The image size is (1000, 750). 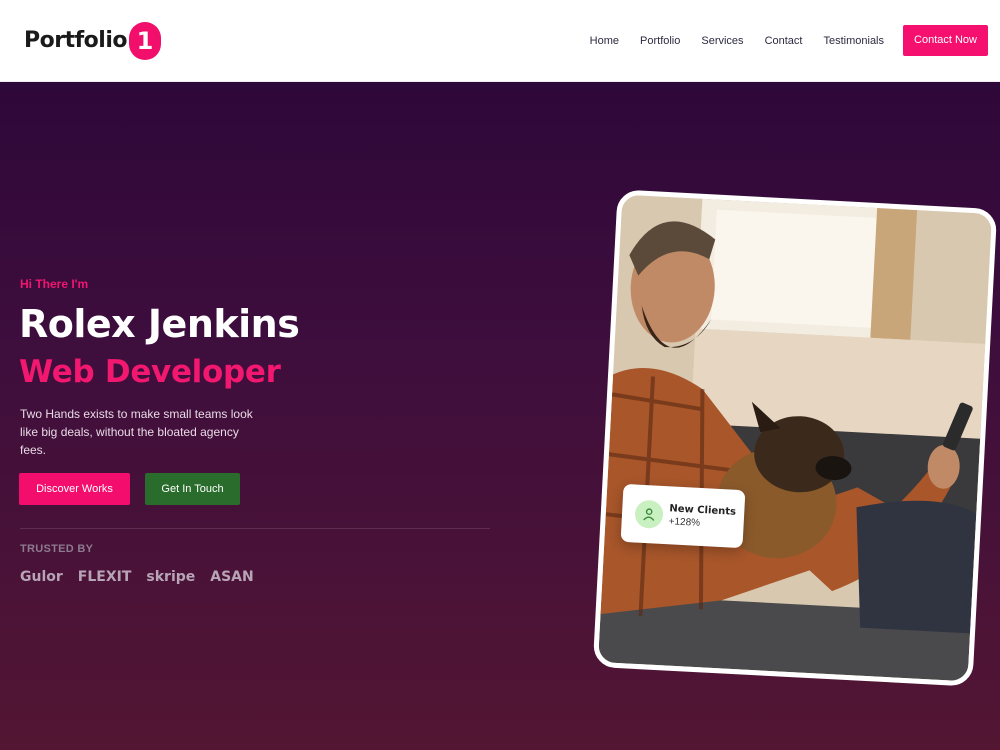 What do you see at coordinates (41, 577) in the screenshot?
I see `brand-logo: Gulor` at bounding box center [41, 577].